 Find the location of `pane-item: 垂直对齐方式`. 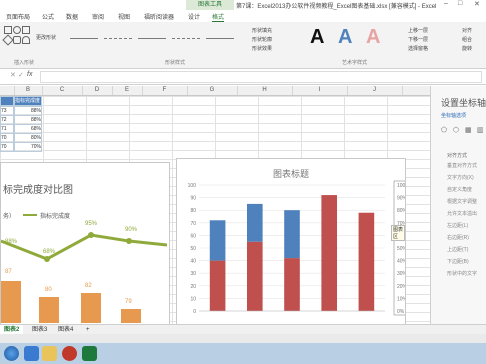

pane-item: 垂直对齐方式 is located at coordinates (462, 165).